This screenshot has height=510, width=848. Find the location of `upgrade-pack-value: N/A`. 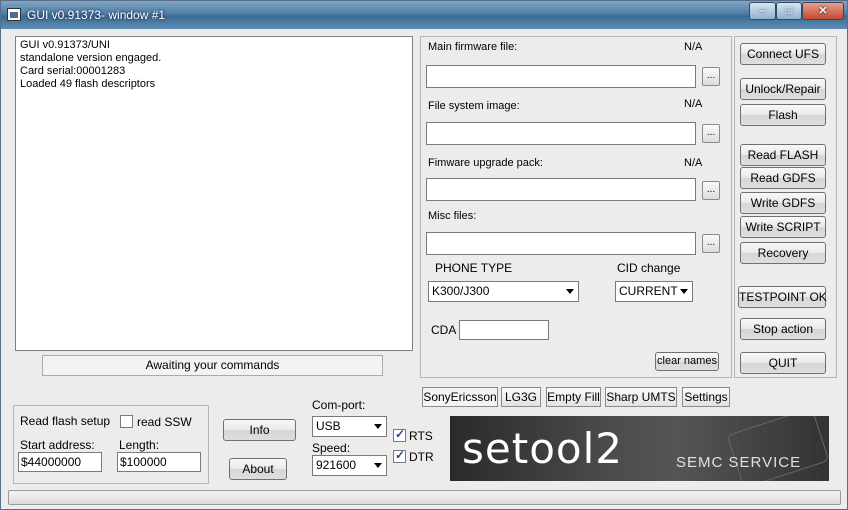

upgrade-pack-value: N/A is located at coordinates (693, 163).